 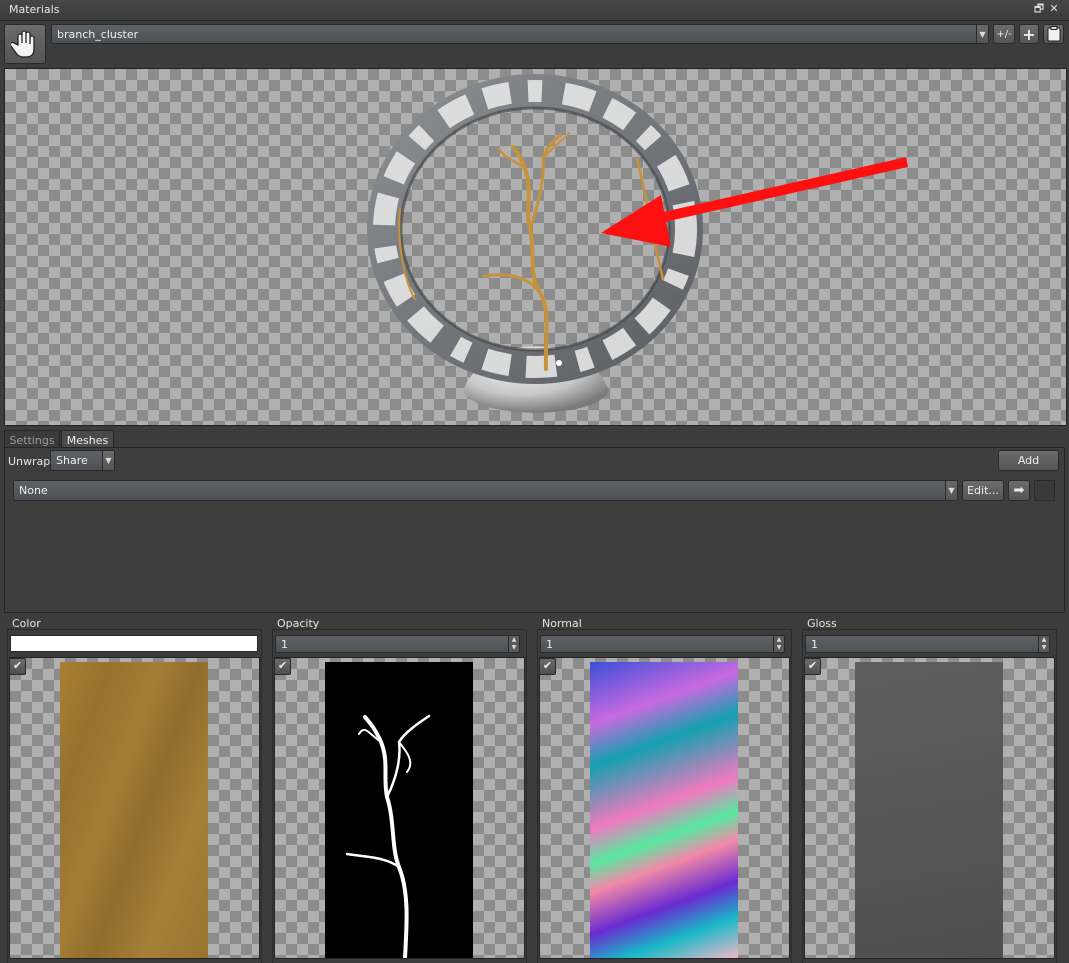 I want to click on normal-value: 1, so click(x=549, y=644).